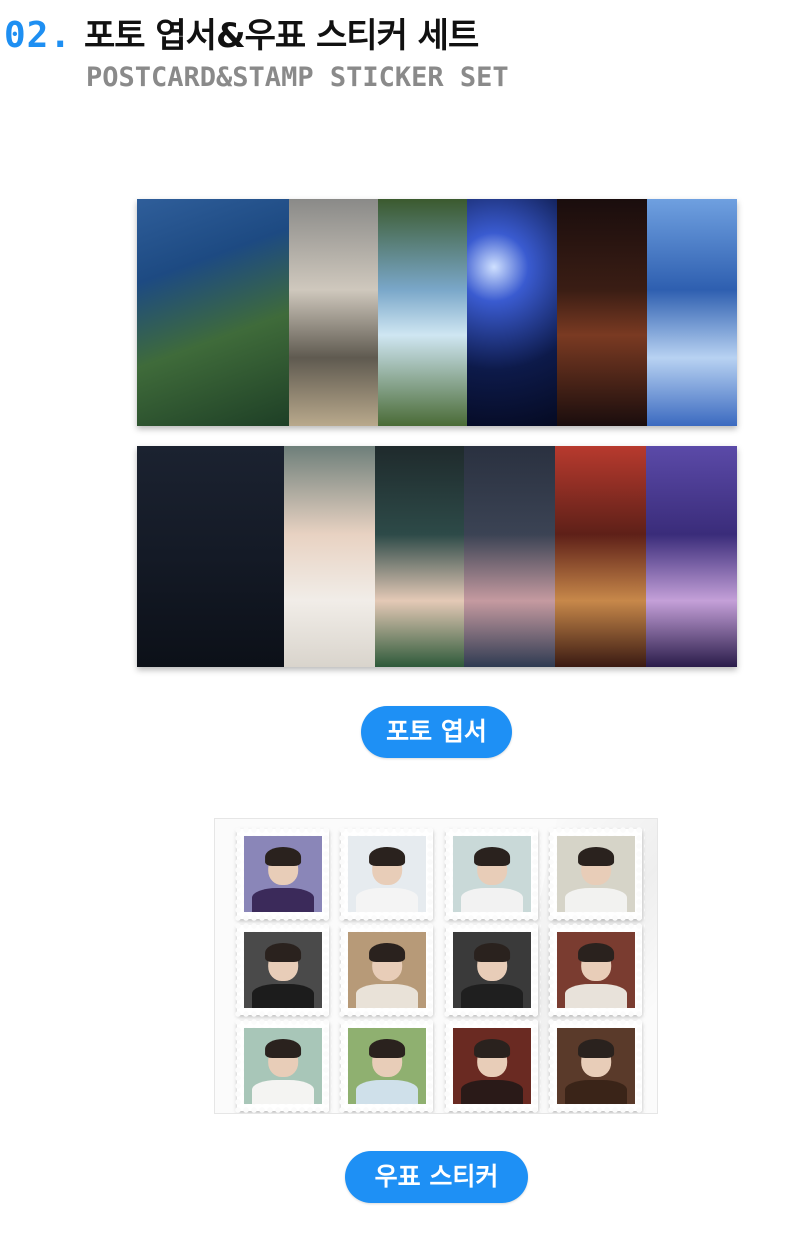  What do you see at coordinates (436, 1177) in the screenshot?
I see `stamp-label-button: 우표 스티커` at bounding box center [436, 1177].